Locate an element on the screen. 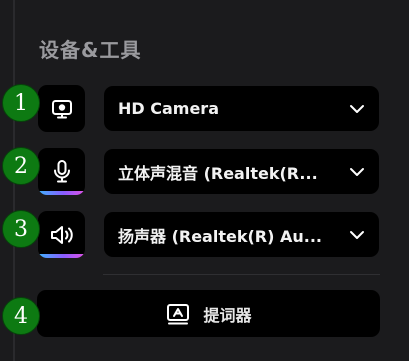 The image size is (409, 361). teleprompter-icon is located at coordinates (178, 313).